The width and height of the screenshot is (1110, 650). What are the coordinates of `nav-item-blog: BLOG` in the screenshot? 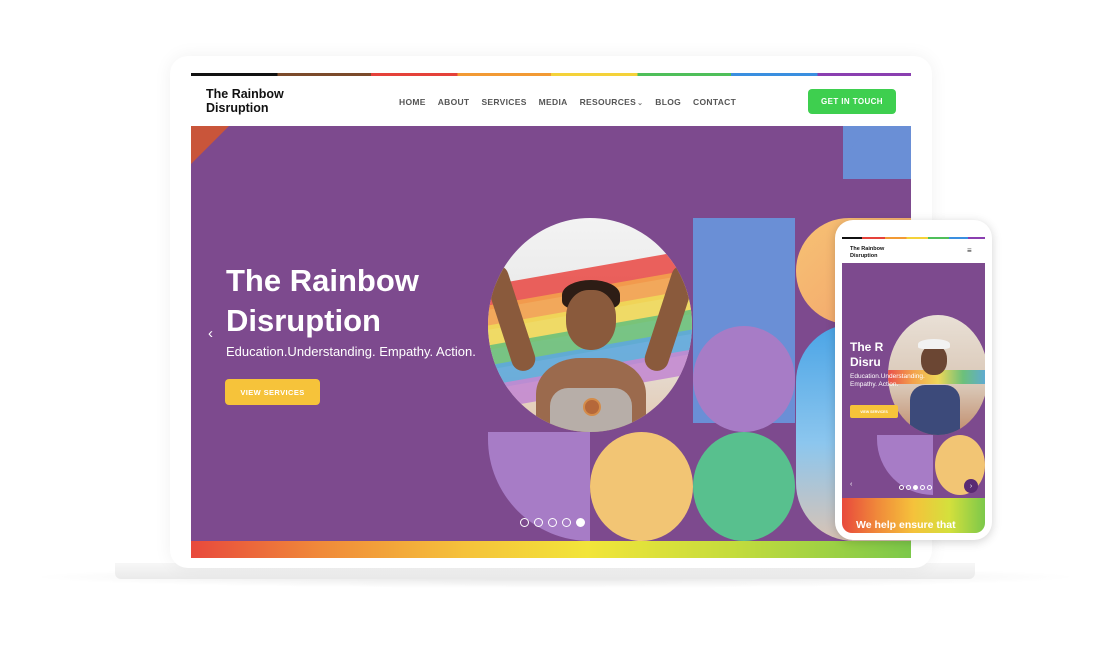 It's located at (668, 102).